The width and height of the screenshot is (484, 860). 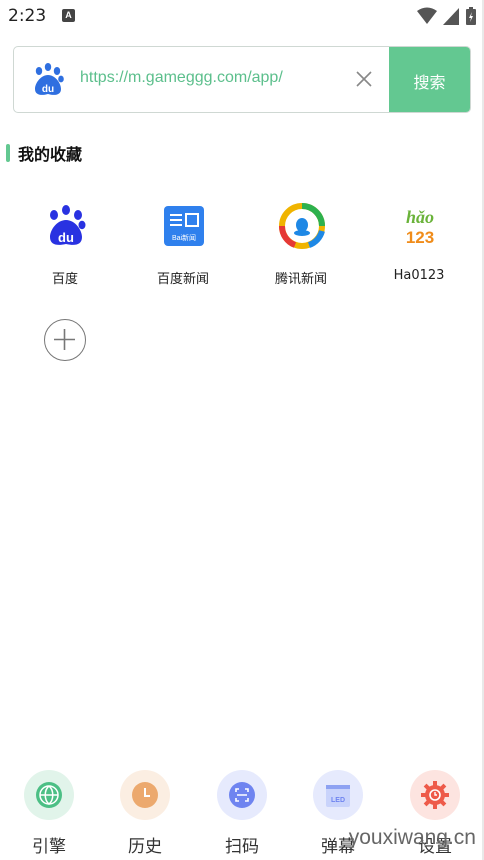 I want to click on hao123-icon: hǎo 123, so click(x=420, y=227).